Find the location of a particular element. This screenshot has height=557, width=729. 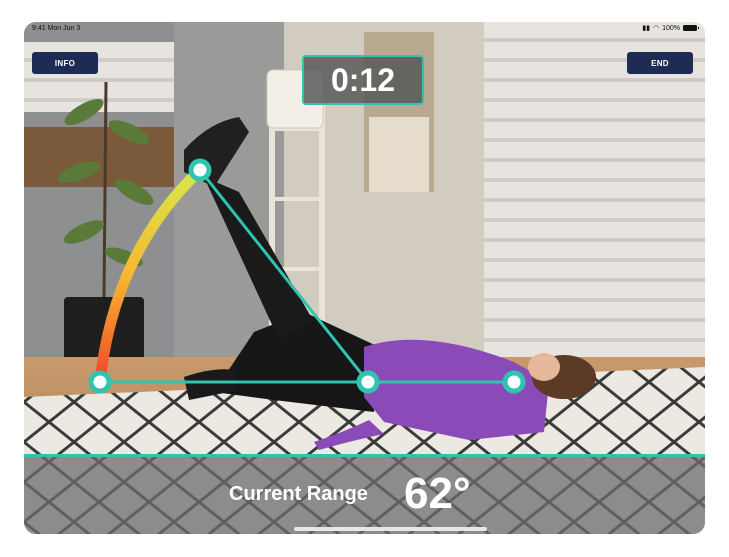

current-range-label: Current Range is located at coordinates (298, 494).